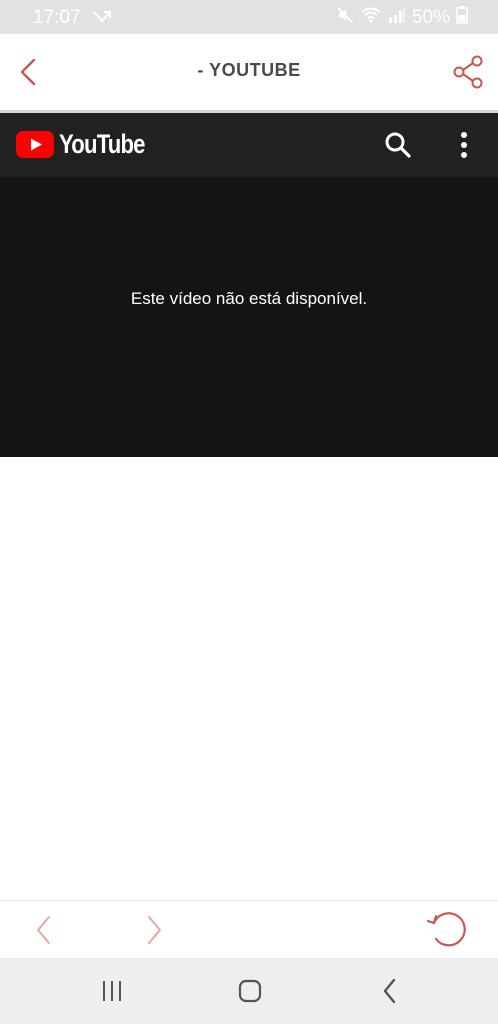 The image size is (498, 1024). Describe the element at coordinates (102, 19) in the screenshot. I see `missed-call-icon` at that location.